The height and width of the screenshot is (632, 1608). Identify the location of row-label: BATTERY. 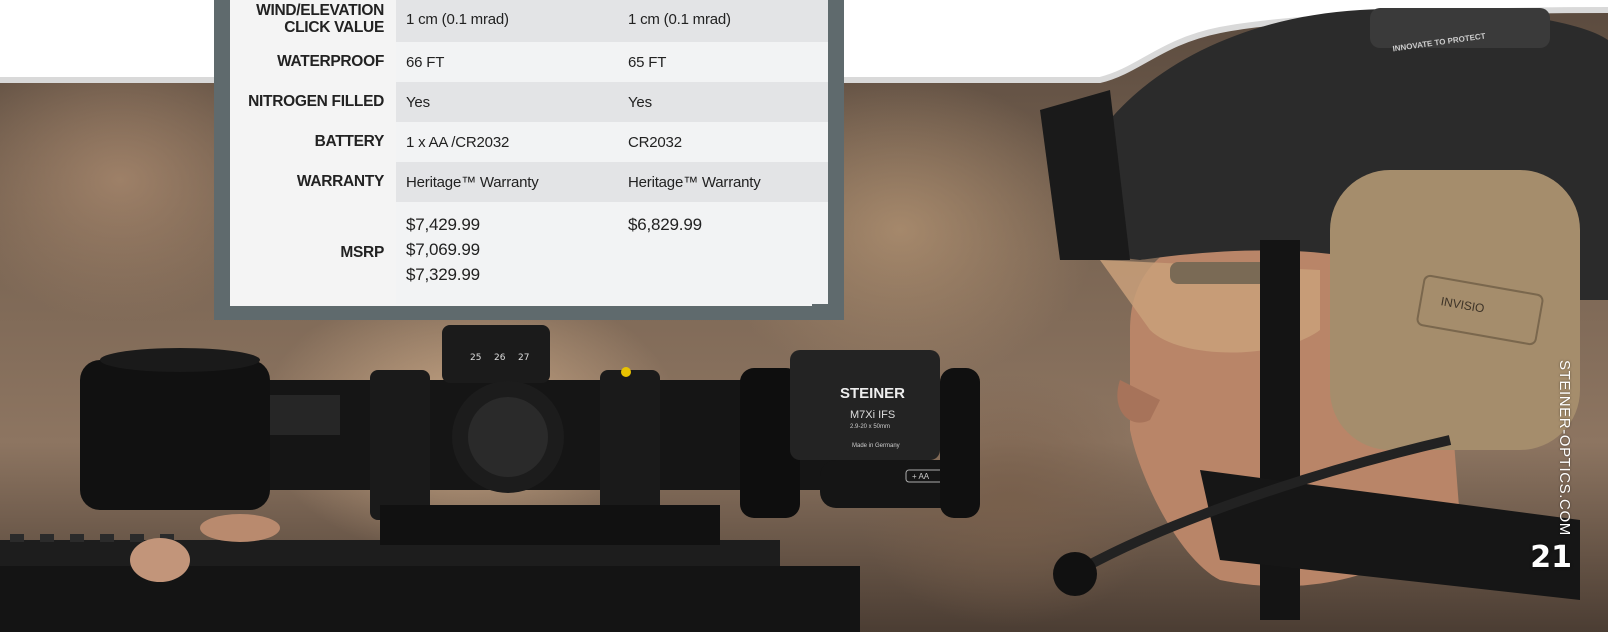
(313, 142).